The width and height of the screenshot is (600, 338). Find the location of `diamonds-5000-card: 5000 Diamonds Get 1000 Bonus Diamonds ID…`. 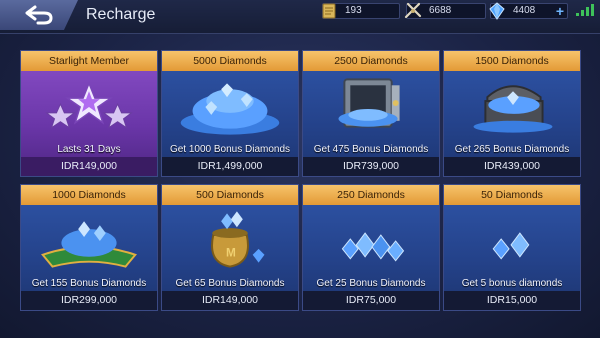

diamonds-5000-card: 5000 Diamonds Get 1000 Bonus Diamonds ID… is located at coordinates (230, 113).